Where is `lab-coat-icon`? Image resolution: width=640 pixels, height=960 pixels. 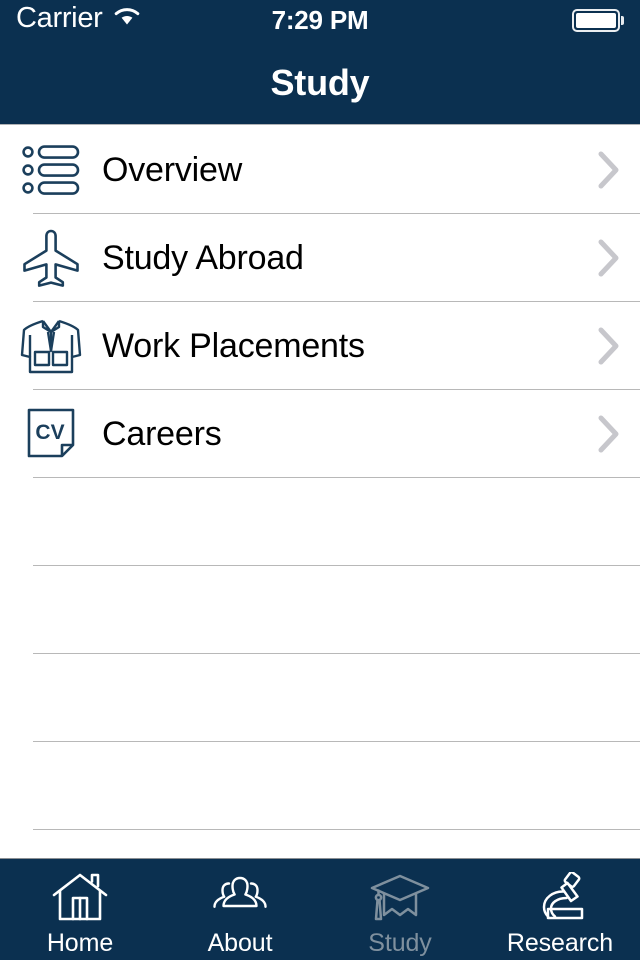 lab-coat-icon is located at coordinates (51, 346).